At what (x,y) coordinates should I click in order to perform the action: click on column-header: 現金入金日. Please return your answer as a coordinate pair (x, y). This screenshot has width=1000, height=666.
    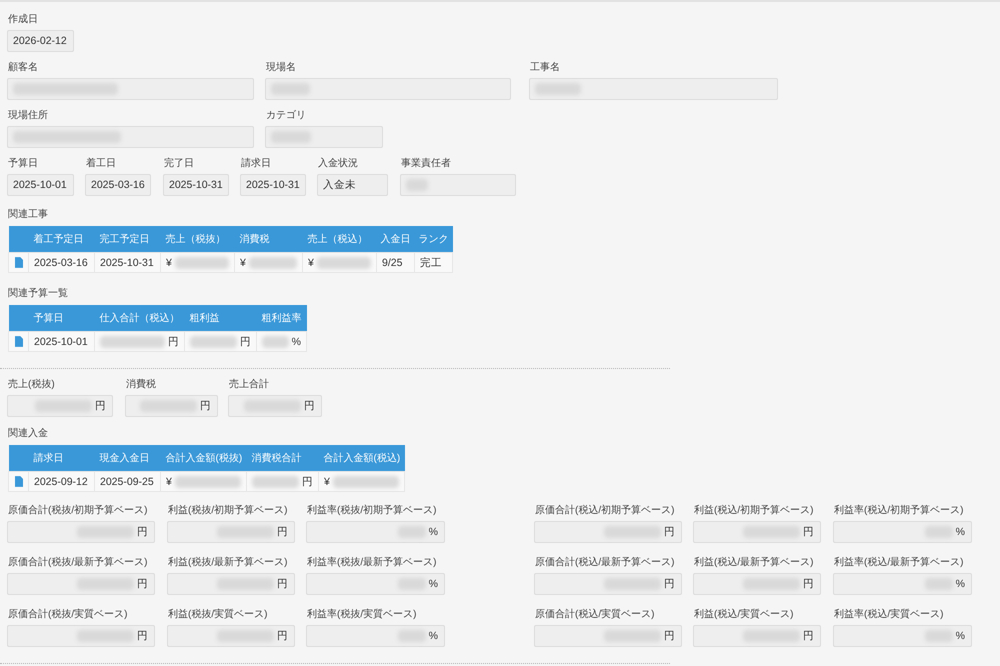
    Looking at the image, I should click on (127, 458).